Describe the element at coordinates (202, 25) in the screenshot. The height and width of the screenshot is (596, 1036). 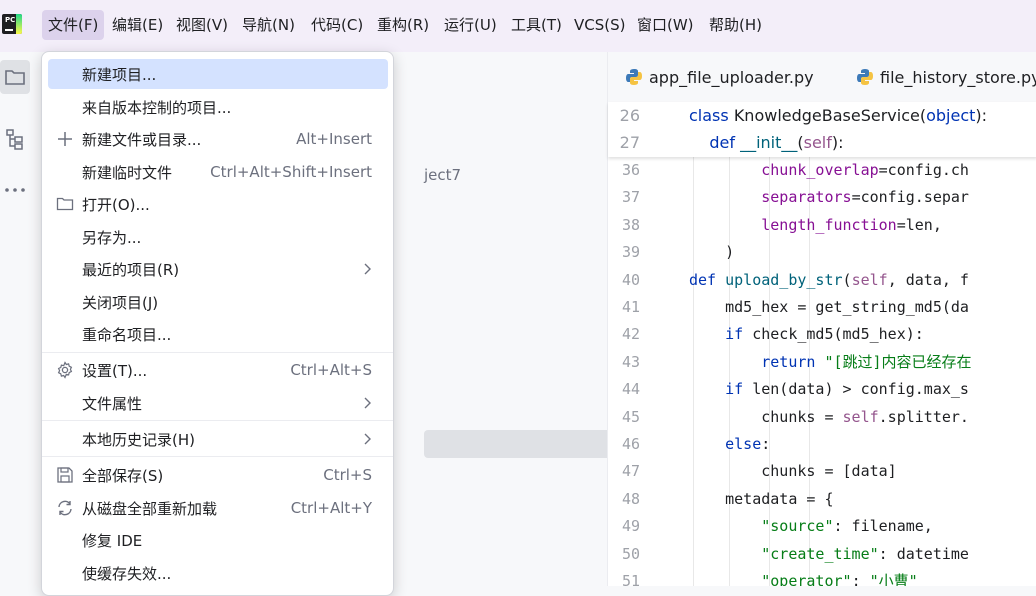
I see `menu-view: 视图(V)` at that location.